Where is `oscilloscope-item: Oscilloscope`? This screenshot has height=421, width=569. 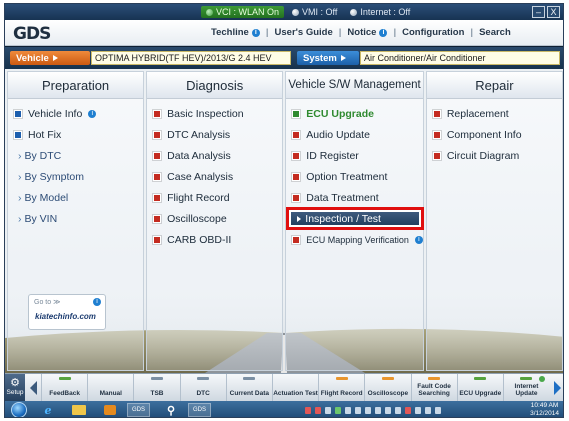
oscilloscope-item: Oscilloscope is located at coordinates (214, 218).